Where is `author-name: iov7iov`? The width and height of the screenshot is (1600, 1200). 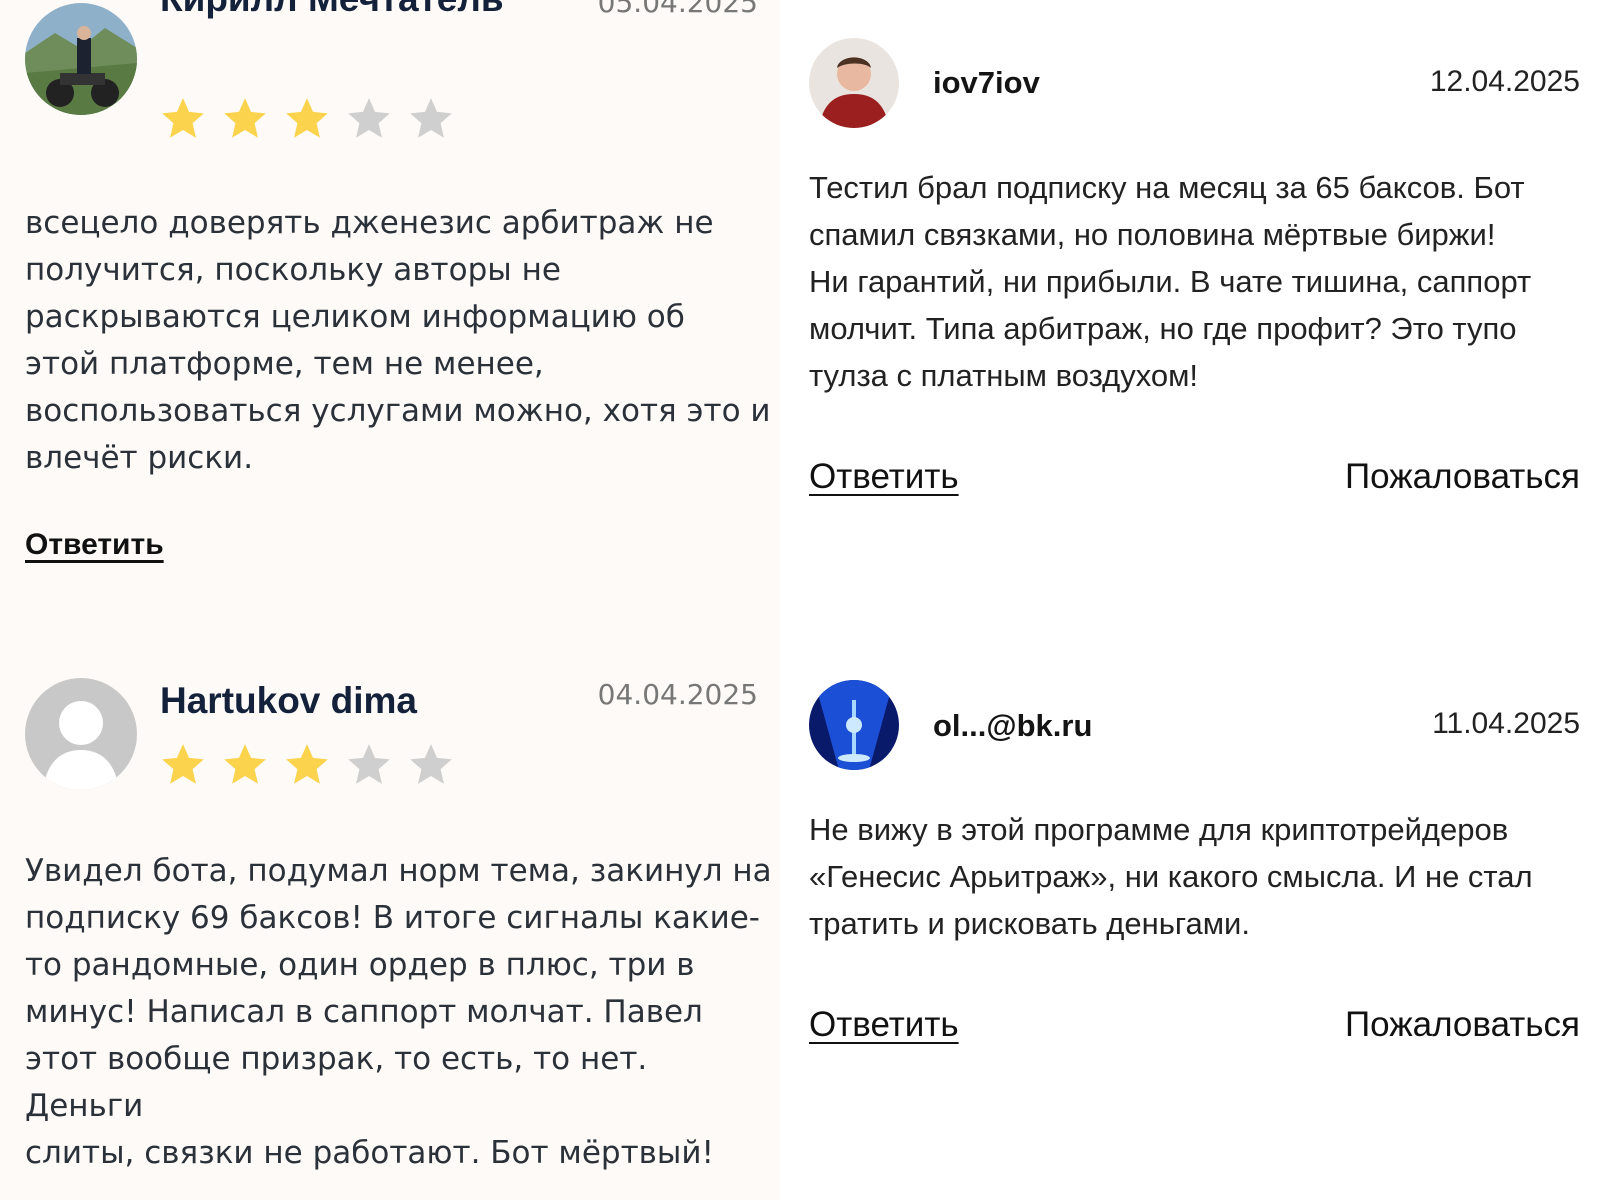
author-name: iov7iov is located at coordinates (986, 82).